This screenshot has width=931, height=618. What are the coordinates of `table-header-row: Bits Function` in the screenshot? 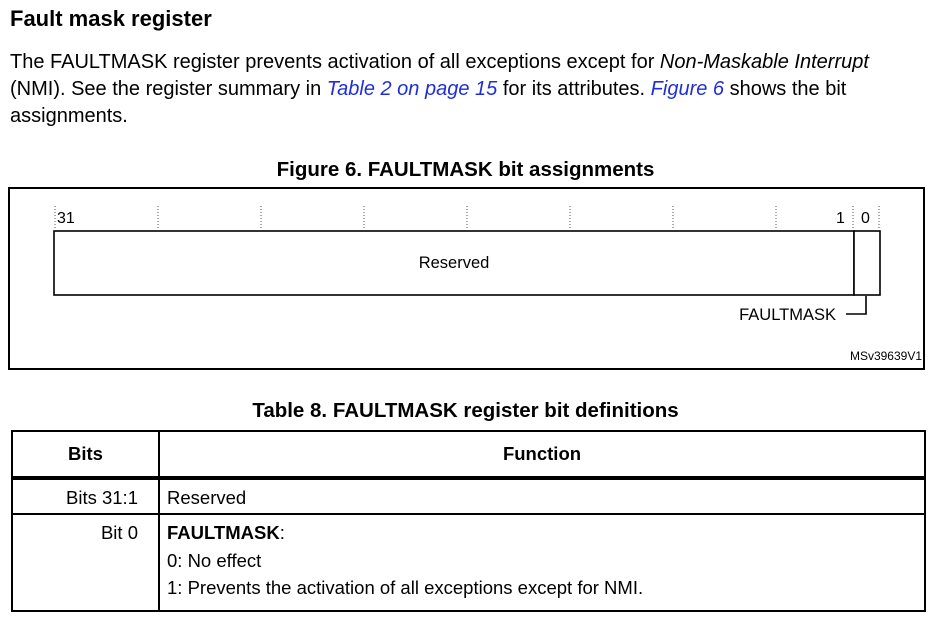 It's located at (468, 455).